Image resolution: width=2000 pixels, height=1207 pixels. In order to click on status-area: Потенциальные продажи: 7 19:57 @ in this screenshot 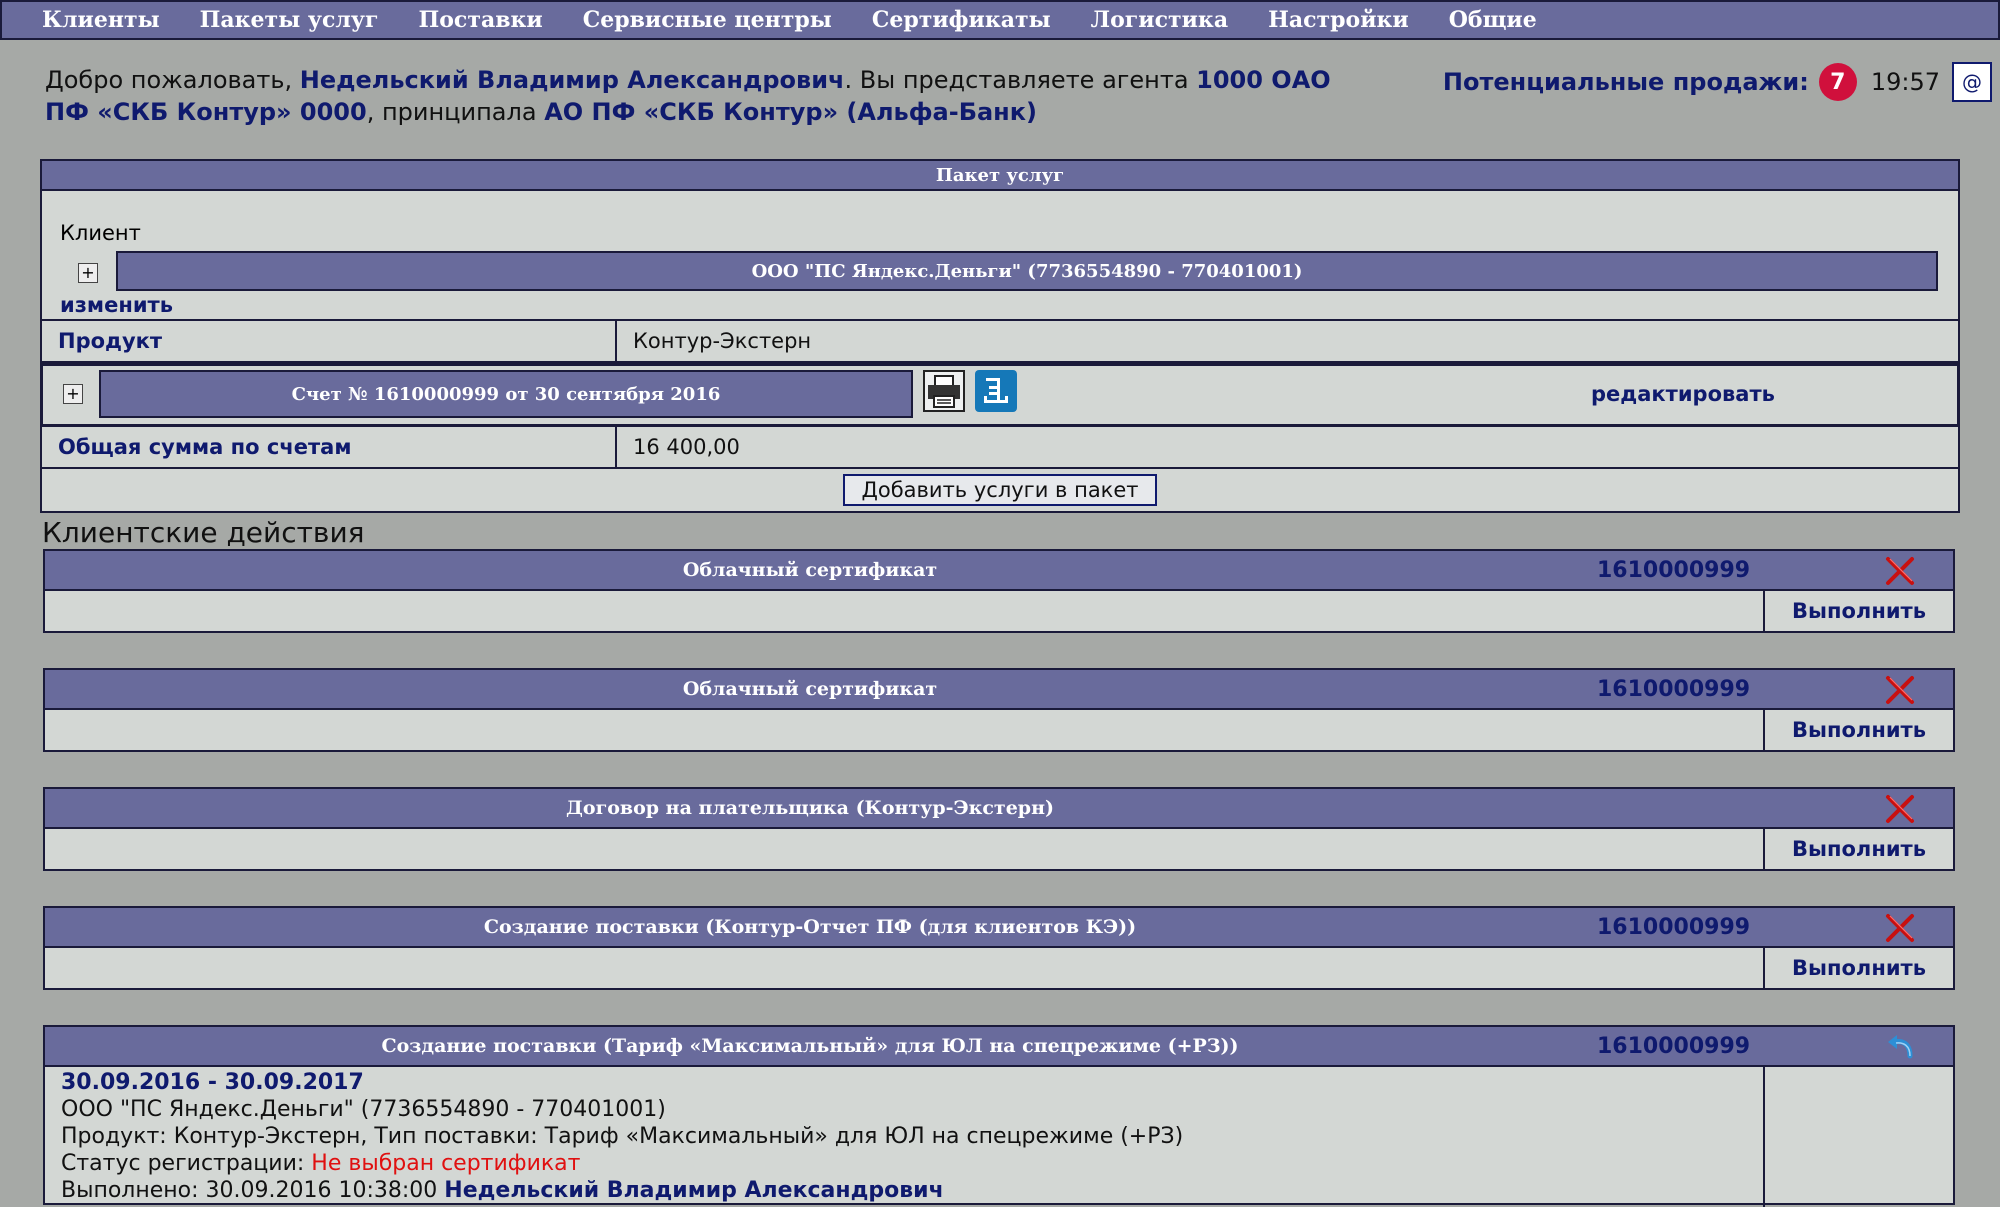, I will do `click(1721, 82)`.